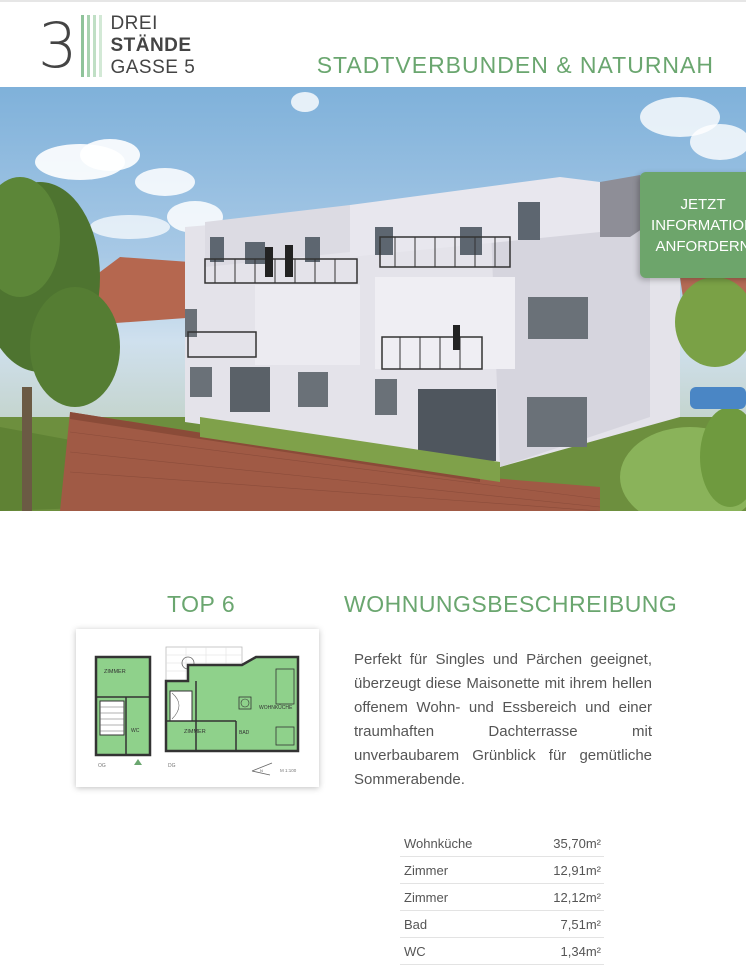  Describe the element at coordinates (416, 924) in the screenshot. I see `area-room: Bad` at that location.